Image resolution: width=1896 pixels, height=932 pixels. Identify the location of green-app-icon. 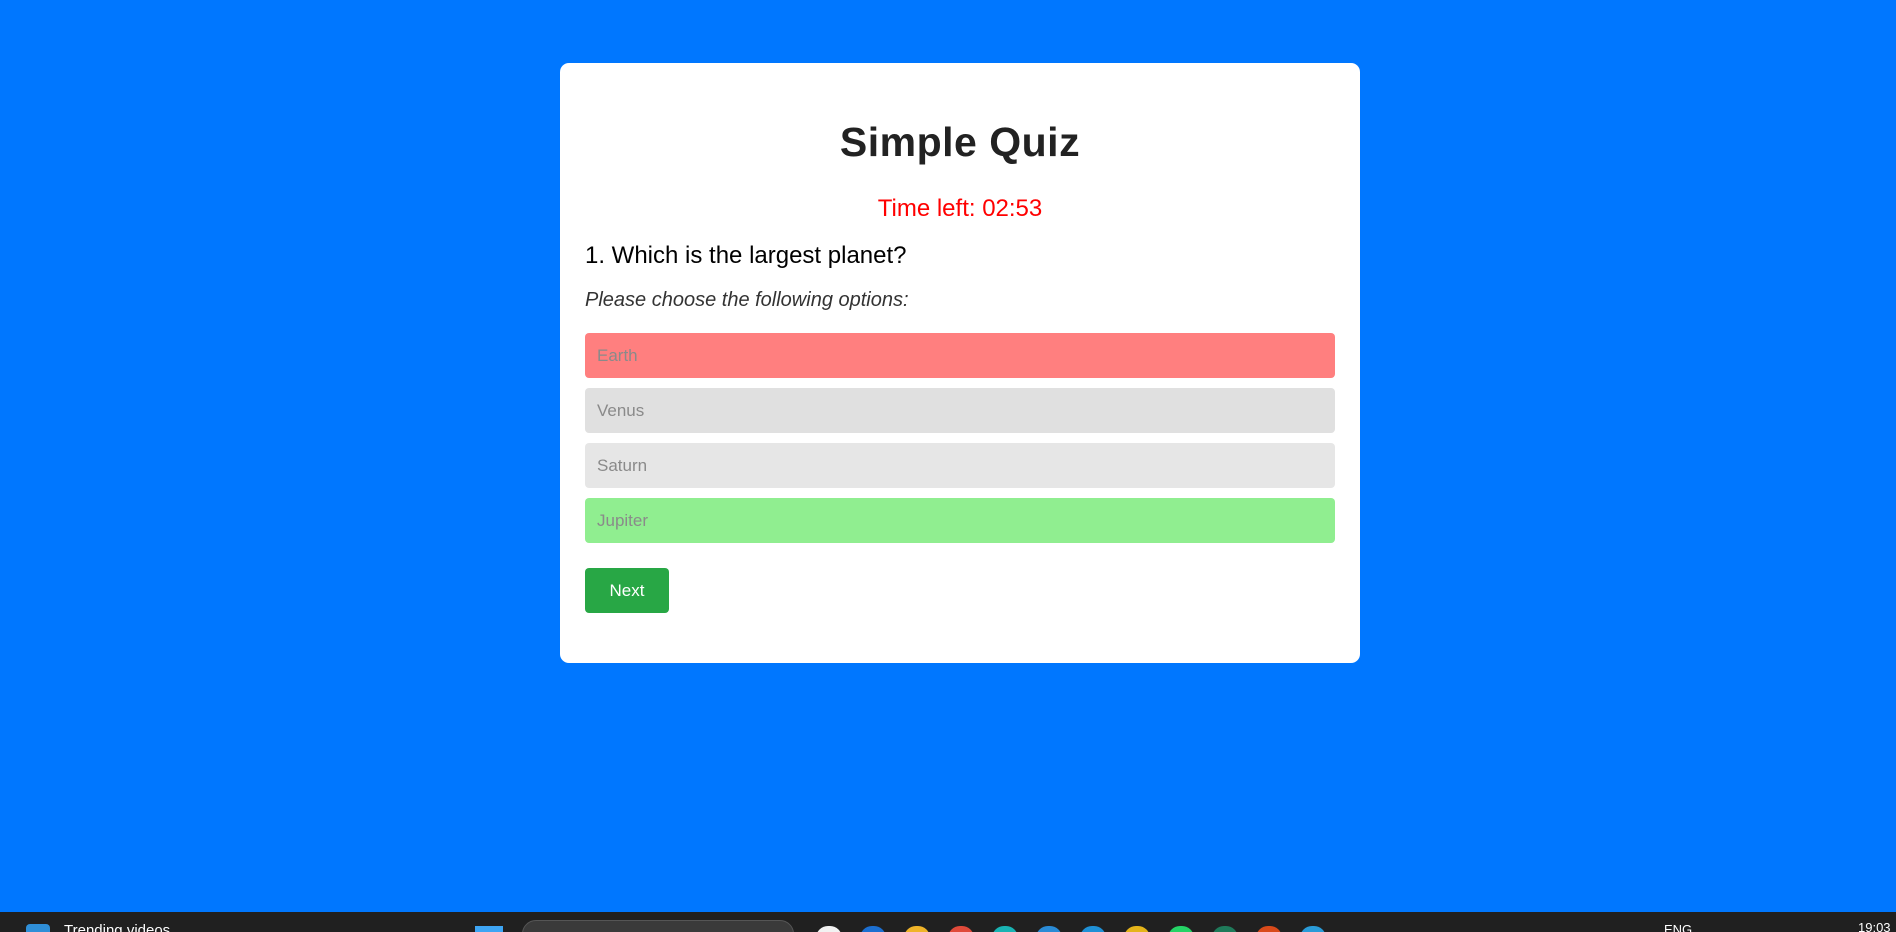
(1225, 929).